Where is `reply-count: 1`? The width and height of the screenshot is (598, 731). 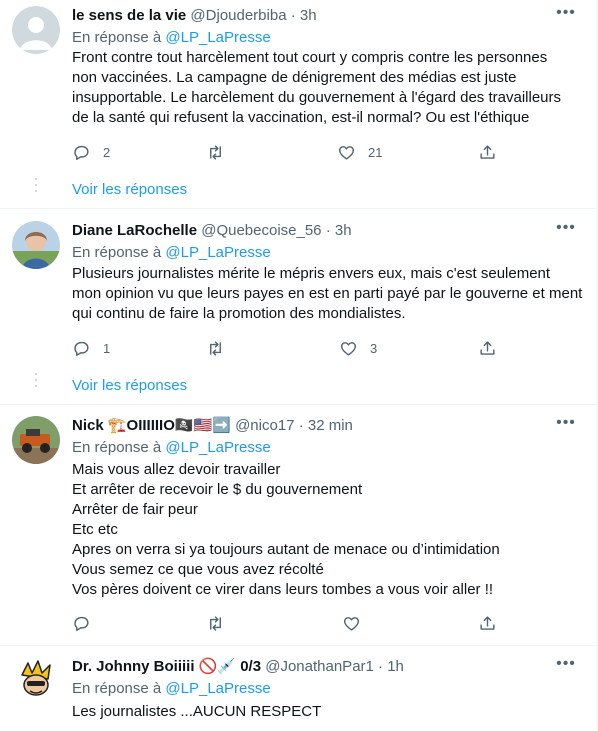 reply-count: 1 is located at coordinates (107, 348).